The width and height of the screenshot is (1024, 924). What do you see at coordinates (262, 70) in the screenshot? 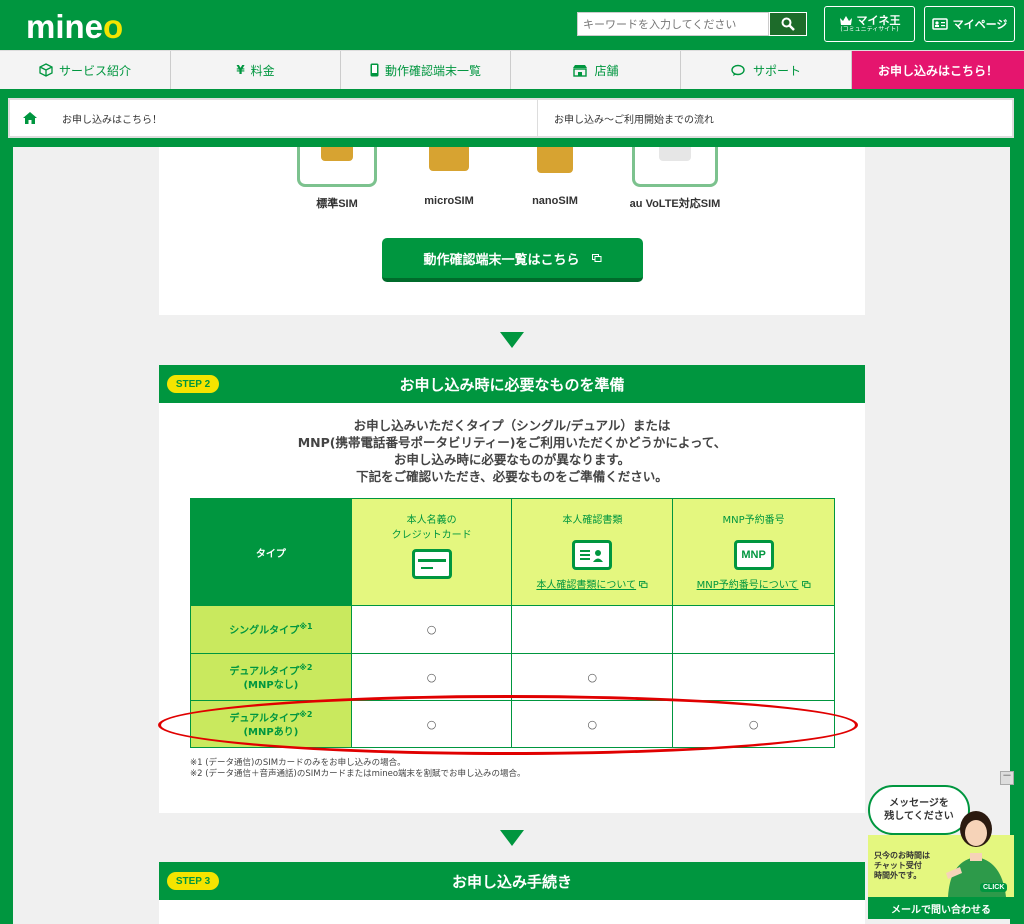
I see `nav-price-label: 料金` at bounding box center [262, 70].